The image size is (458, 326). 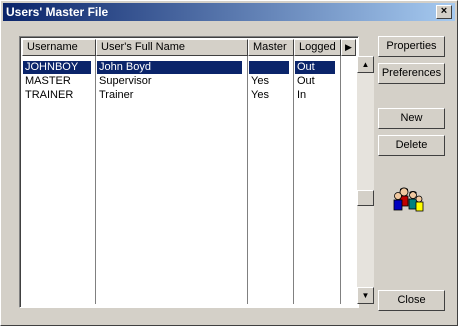 What do you see at coordinates (411, 118) in the screenshot?
I see `new-button: New` at bounding box center [411, 118].